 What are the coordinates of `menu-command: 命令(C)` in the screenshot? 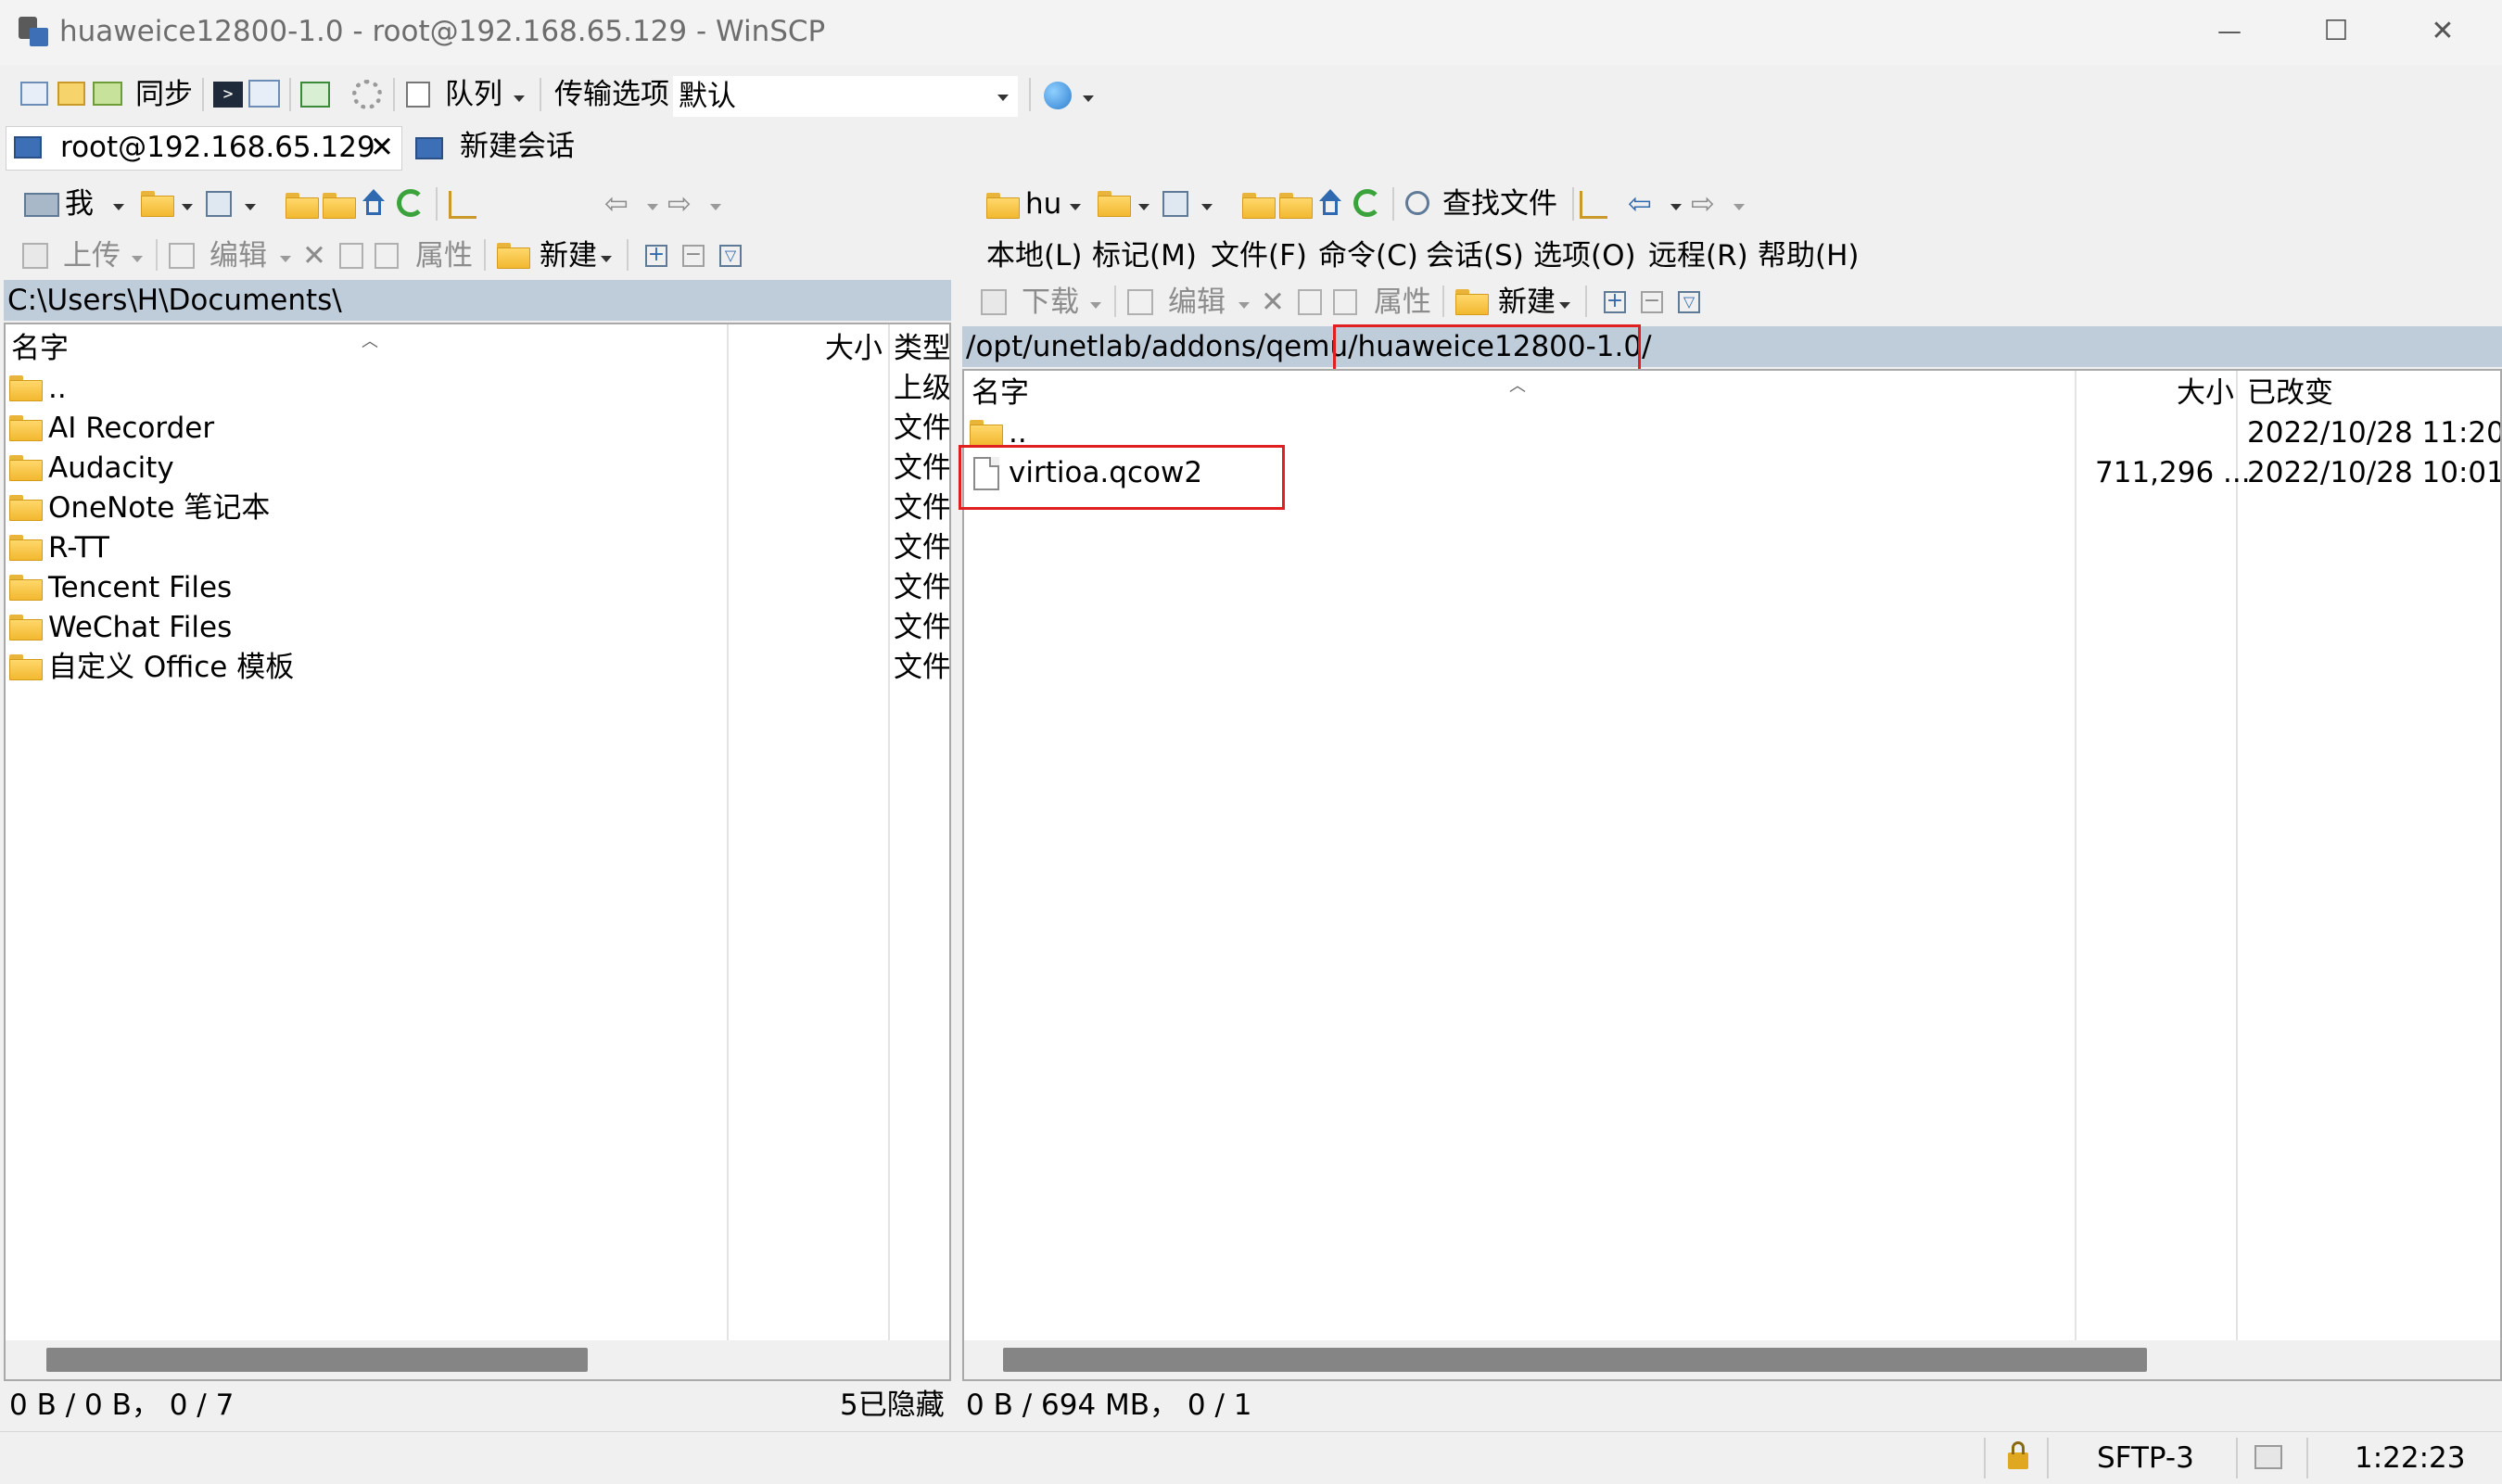 It's located at (1368, 256).